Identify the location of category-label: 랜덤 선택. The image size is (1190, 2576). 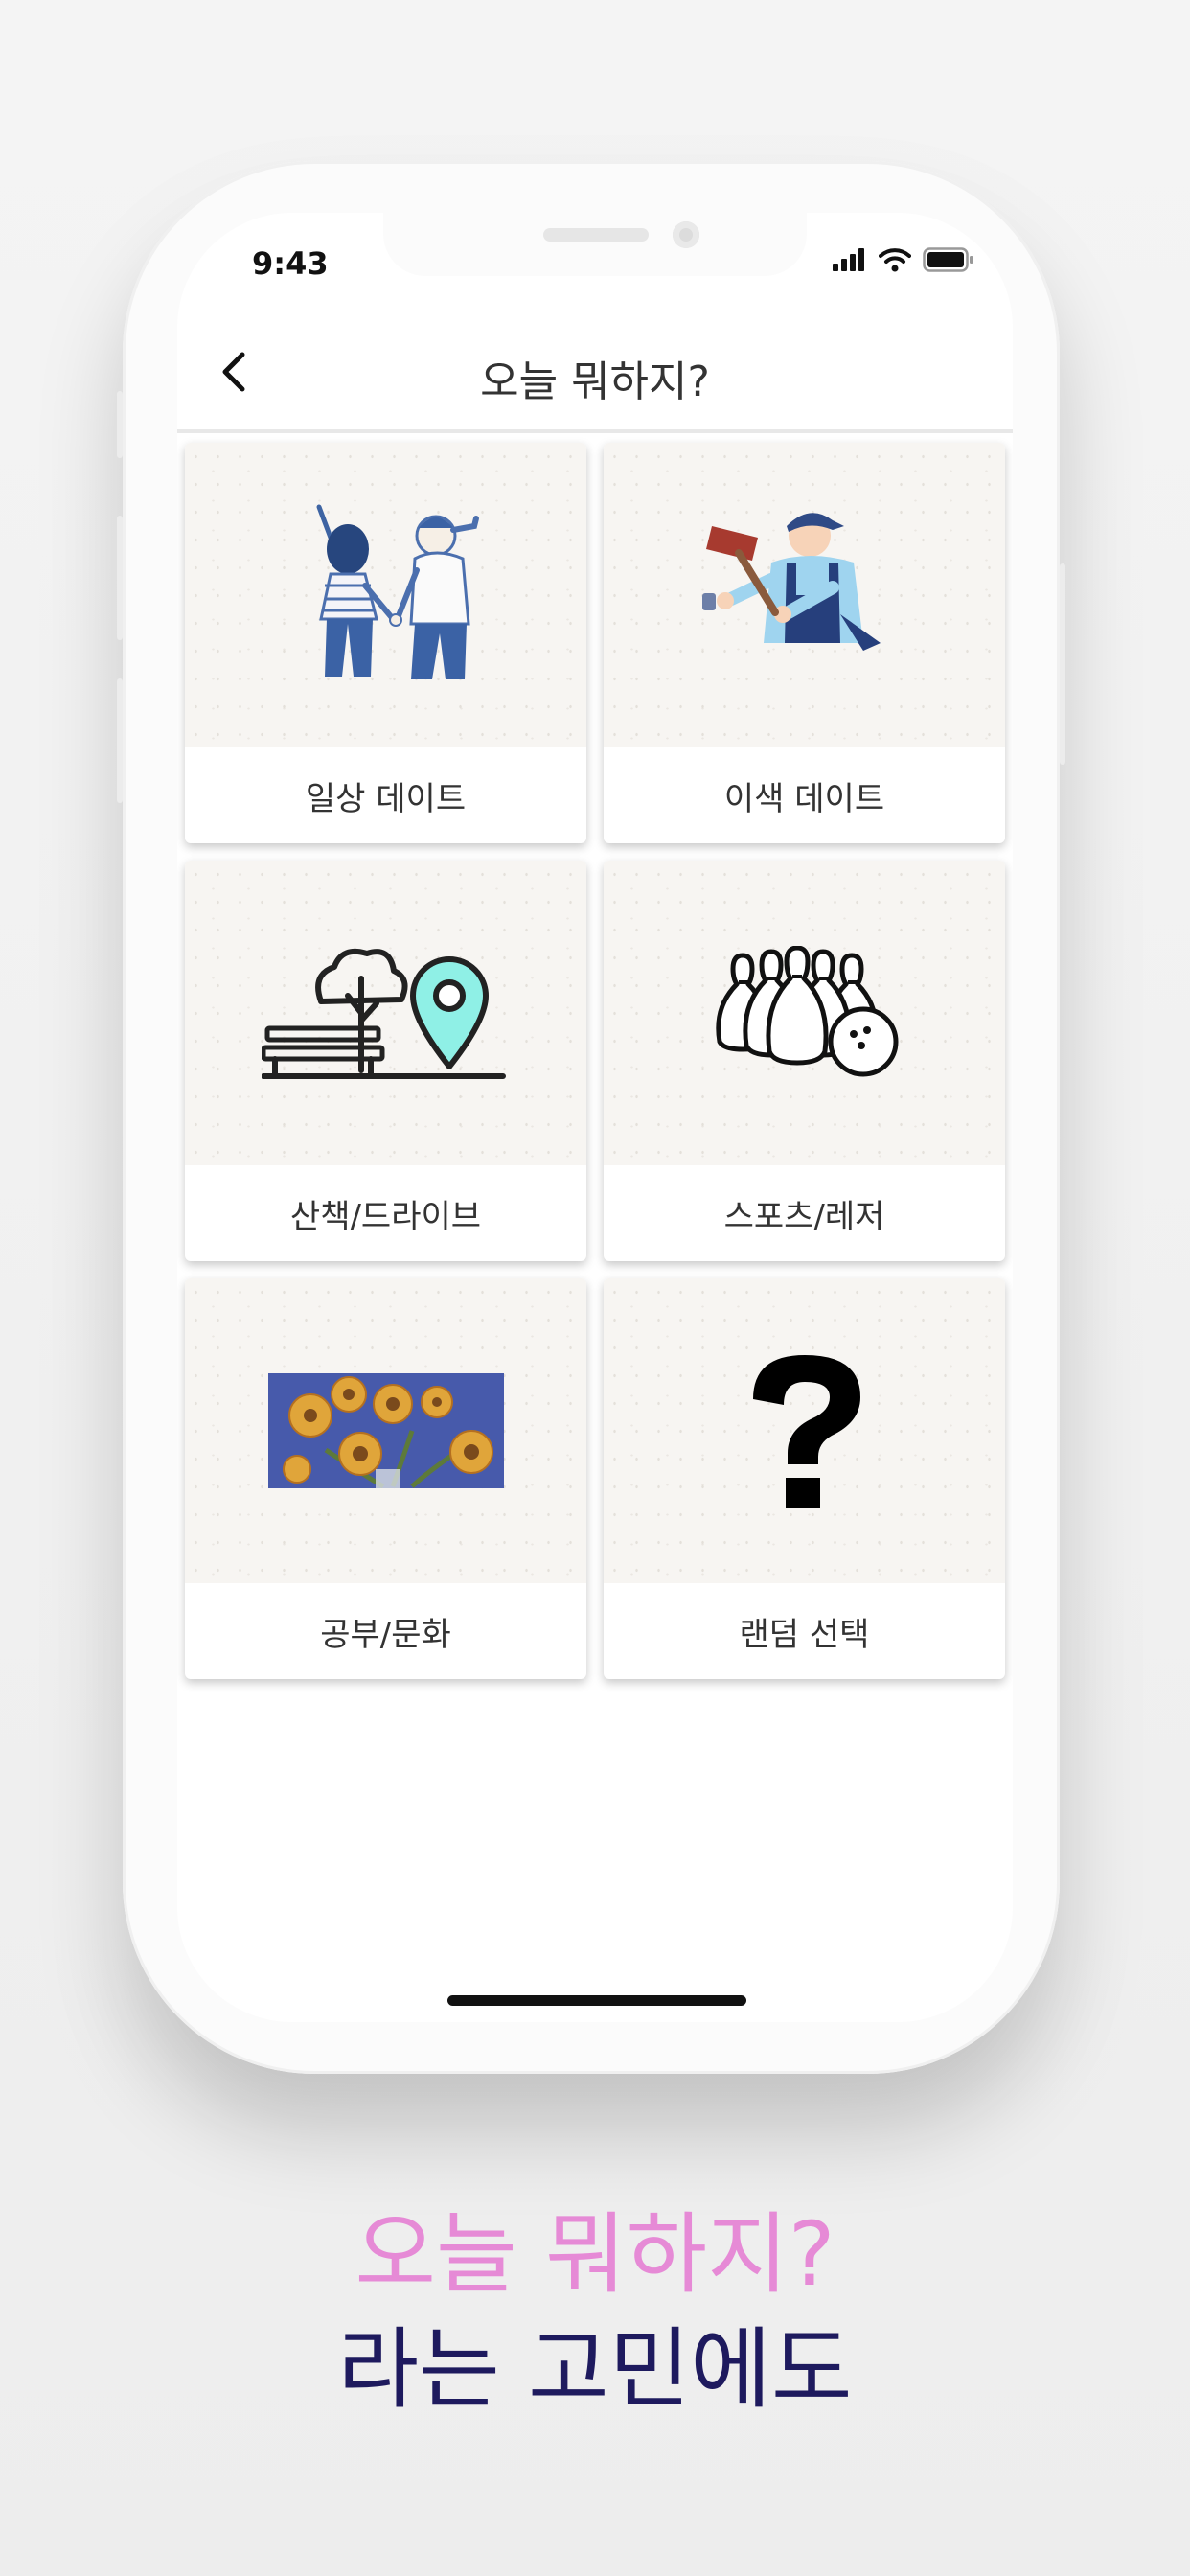
(805, 1634).